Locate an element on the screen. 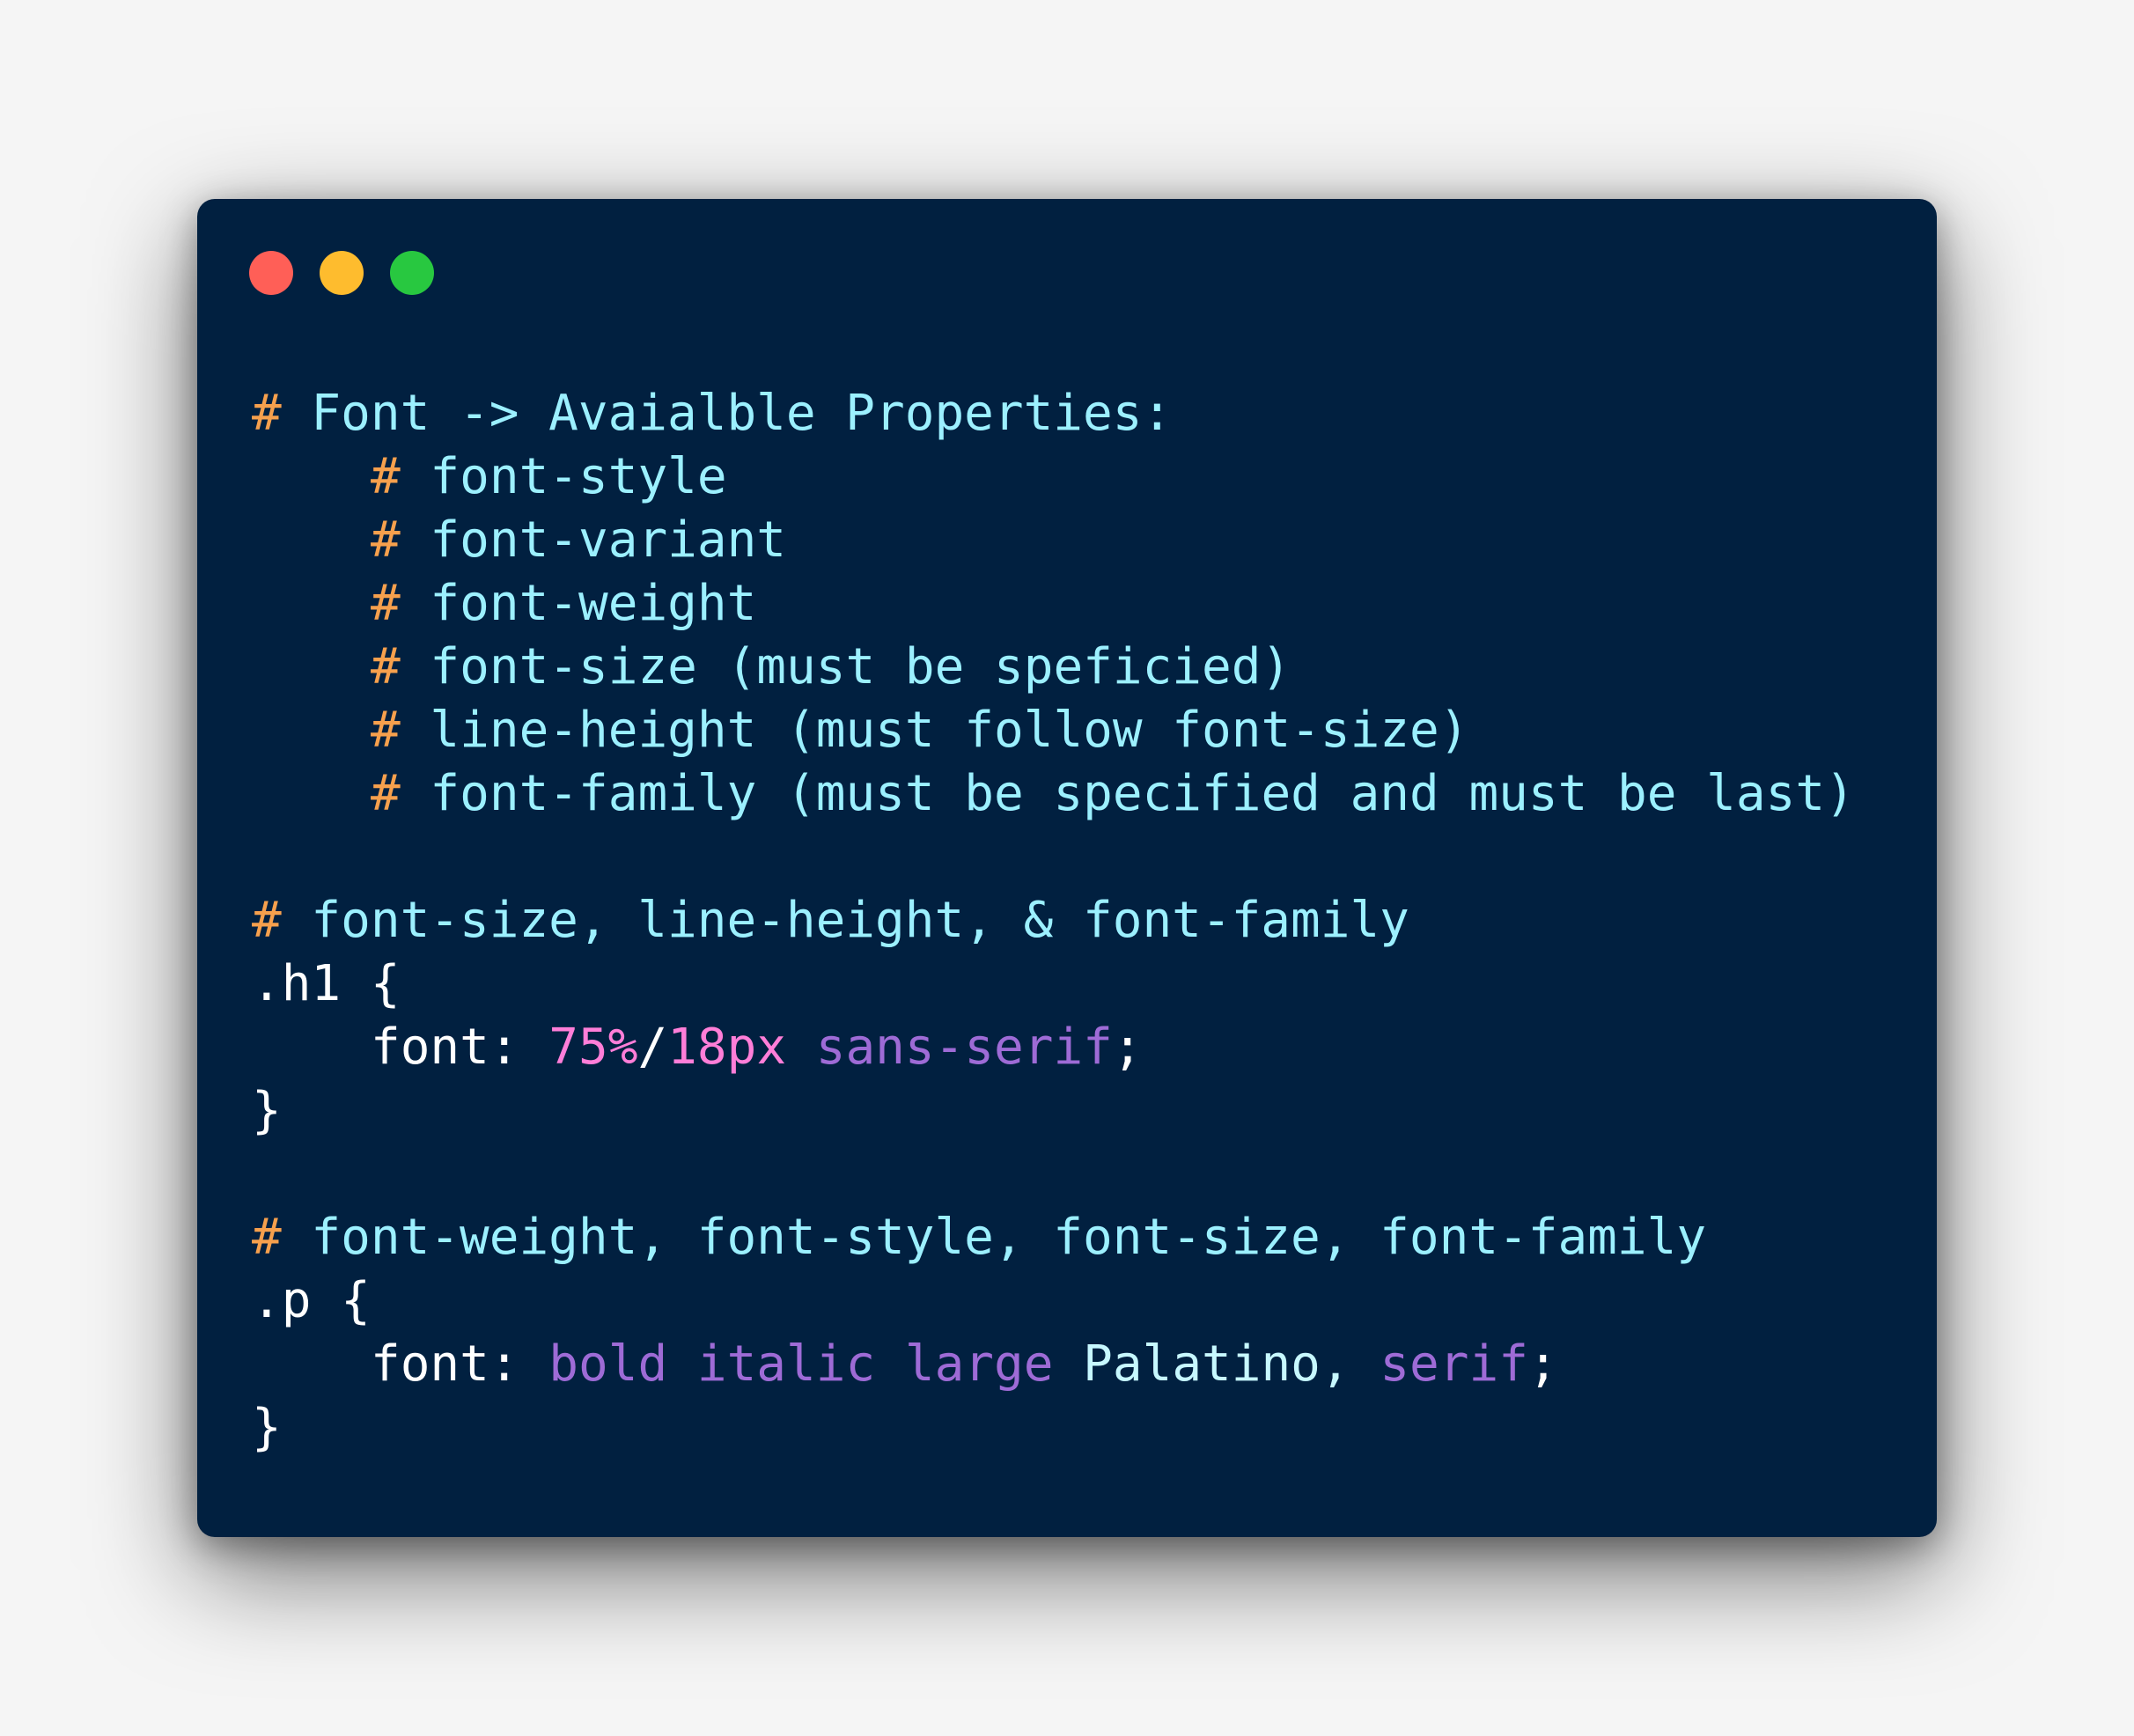 The height and width of the screenshot is (1736, 2134). code-token-comment-text: font-size, line-height, & font-family is located at coordinates (845, 920).